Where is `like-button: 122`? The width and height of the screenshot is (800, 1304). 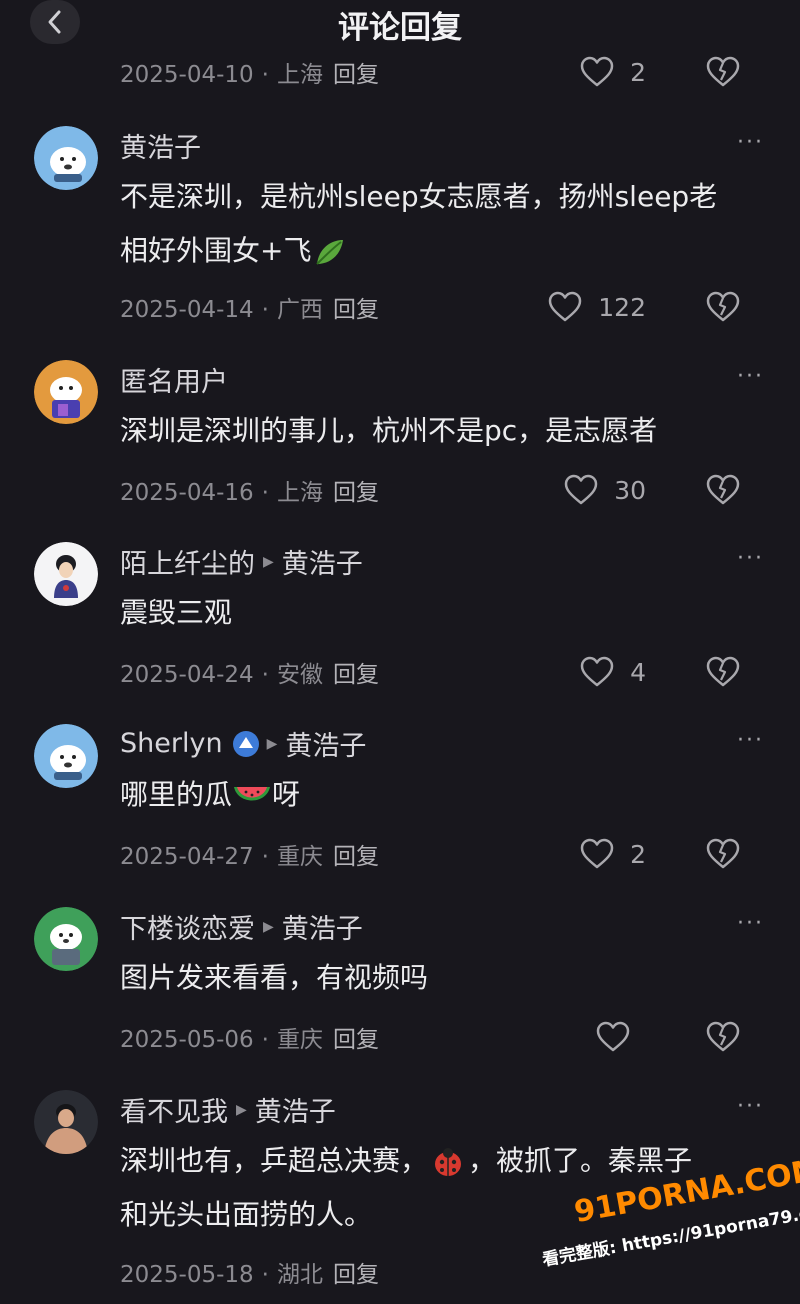 like-button: 122 is located at coordinates (597, 307).